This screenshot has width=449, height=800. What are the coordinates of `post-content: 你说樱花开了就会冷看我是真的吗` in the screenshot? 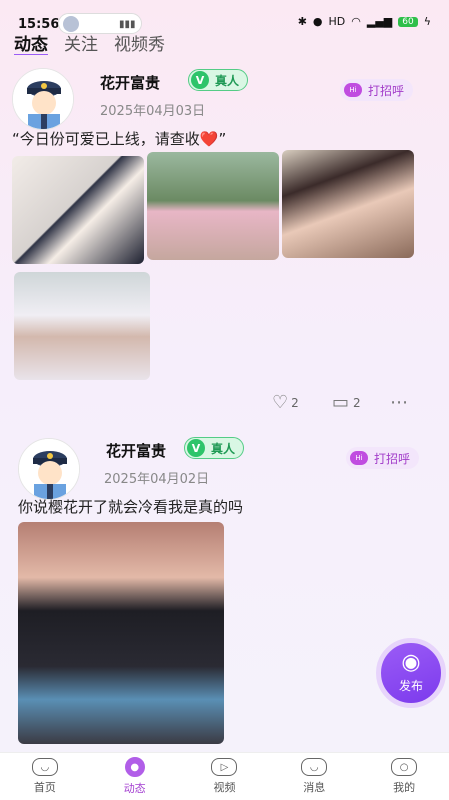 It's located at (131, 507).